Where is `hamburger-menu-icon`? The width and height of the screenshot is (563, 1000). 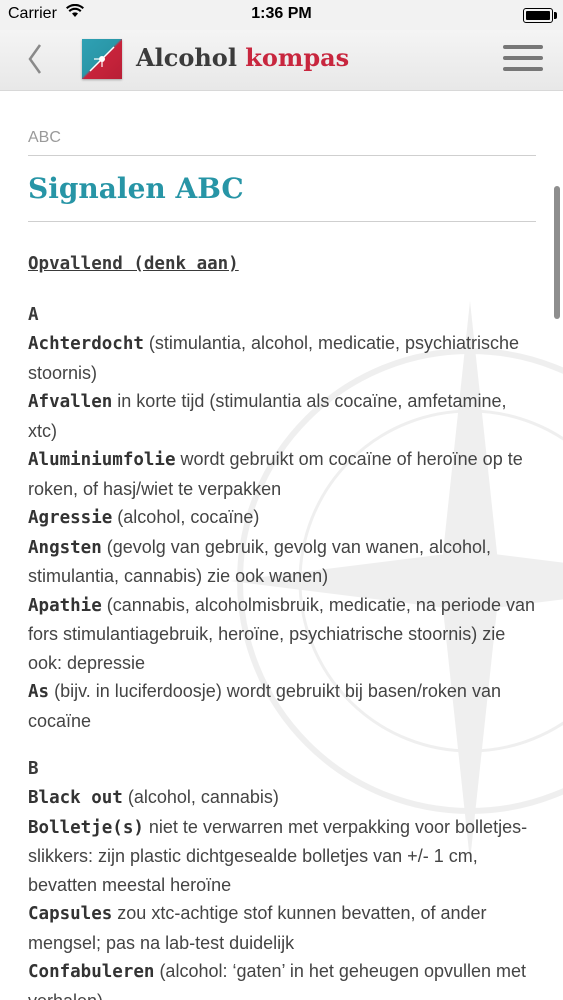 hamburger-menu-icon is located at coordinates (523, 58).